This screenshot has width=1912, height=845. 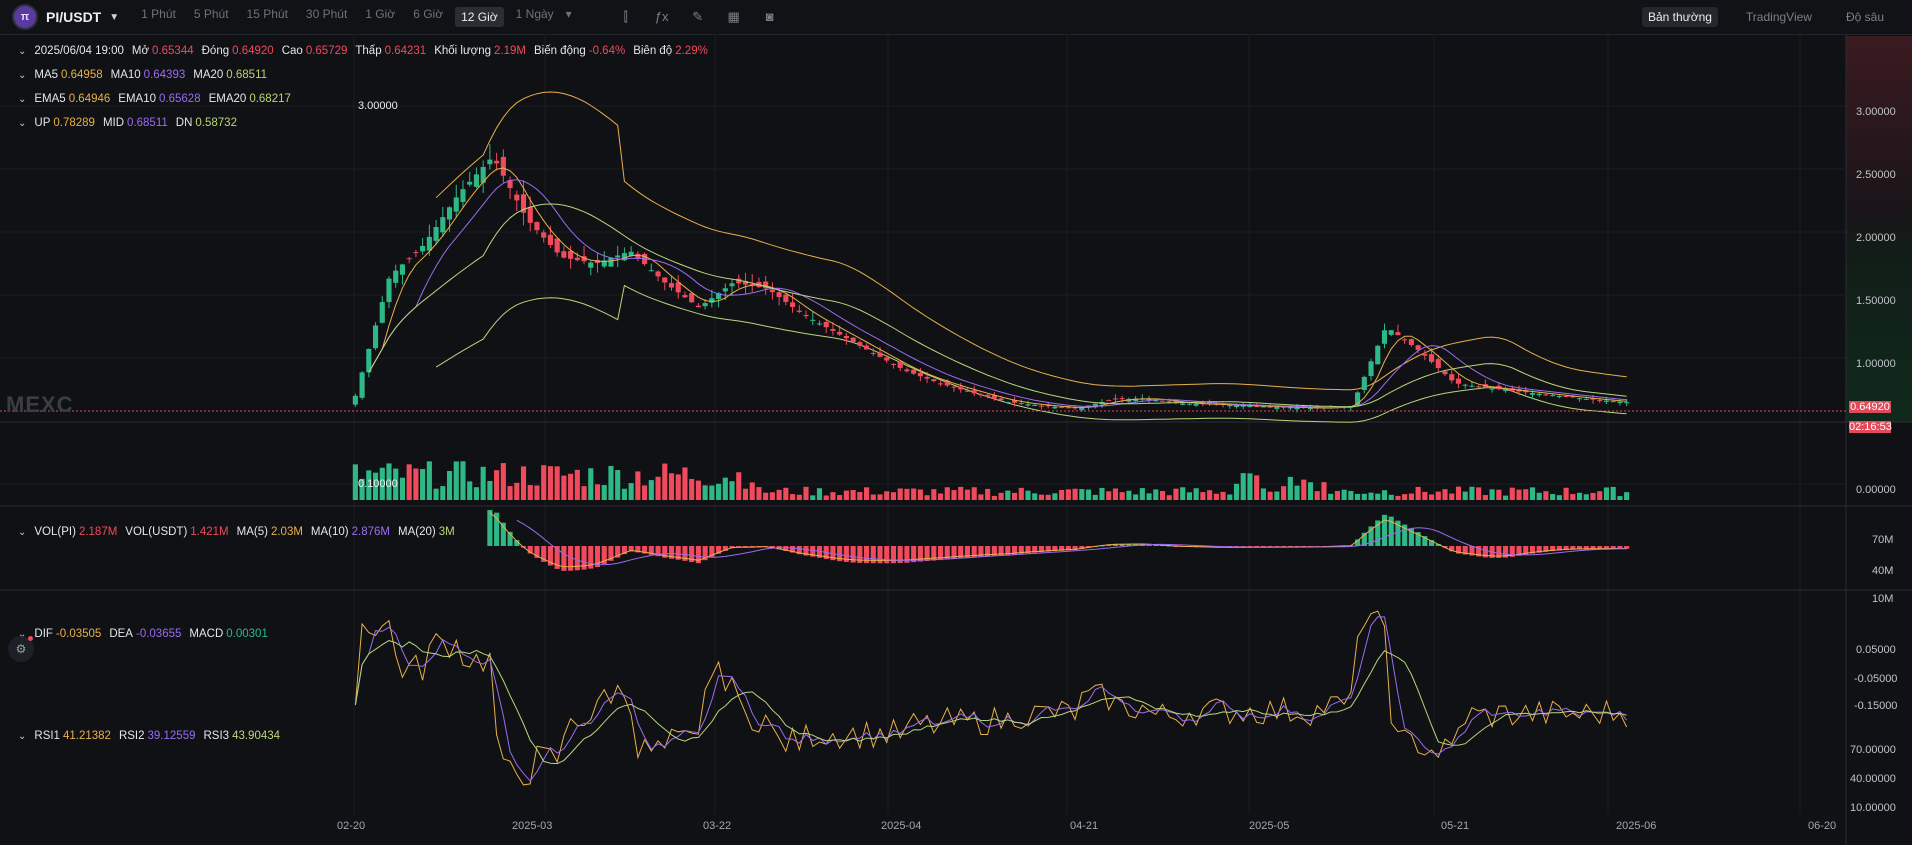 I want to click on interval-30m: 30 Phút, so click(x=326, y=17).